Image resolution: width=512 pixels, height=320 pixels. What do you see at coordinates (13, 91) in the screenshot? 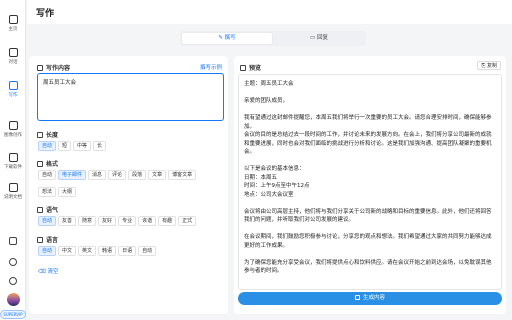
I see `sidebar-item-writing: 写作` at bounding box center [13, 91].